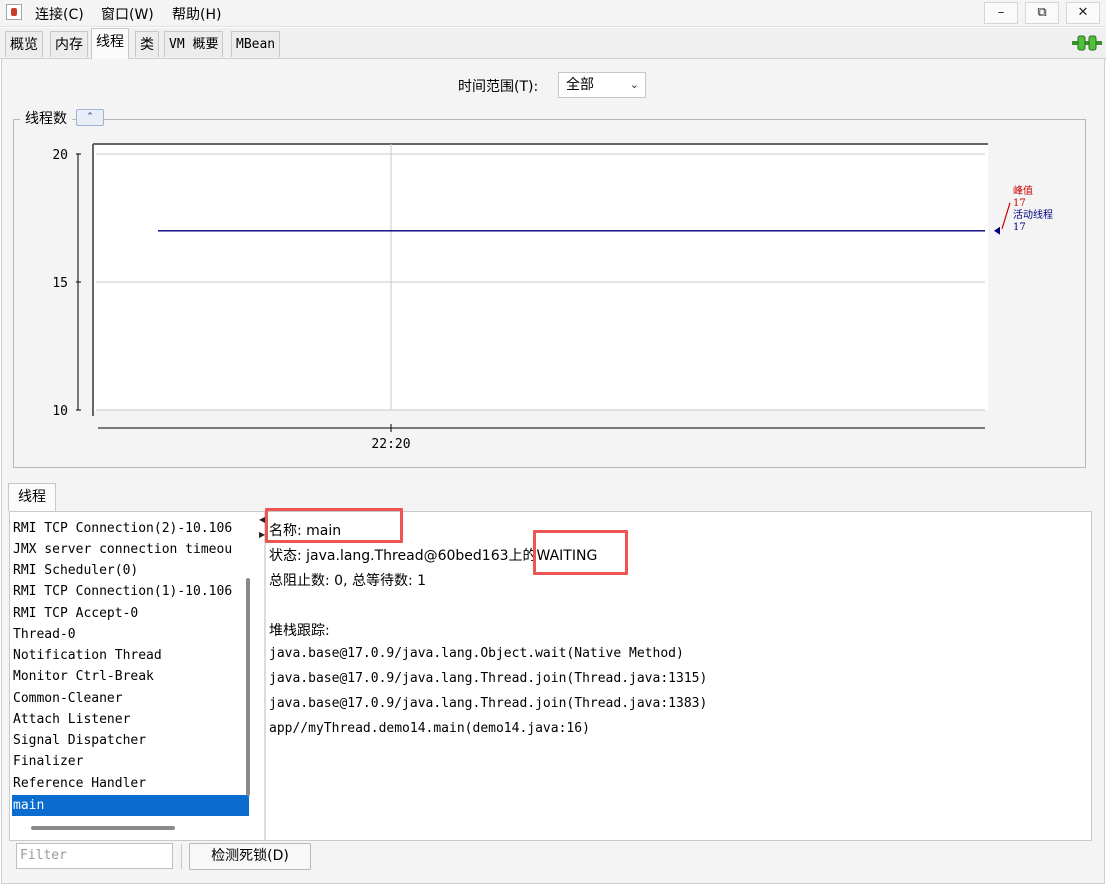 Image resolution: width=1106 pixels, height=889 pixels. I want to click on thread-item: Signal Dispatcher, so click(79, 740).